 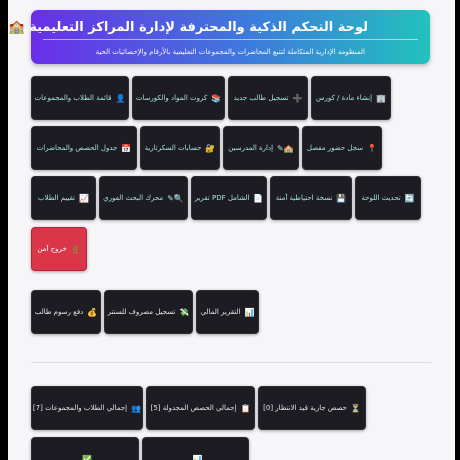 I want to click on register-student-button: ➕ تسجيل طالب جديد, so click(x=268, y=98).